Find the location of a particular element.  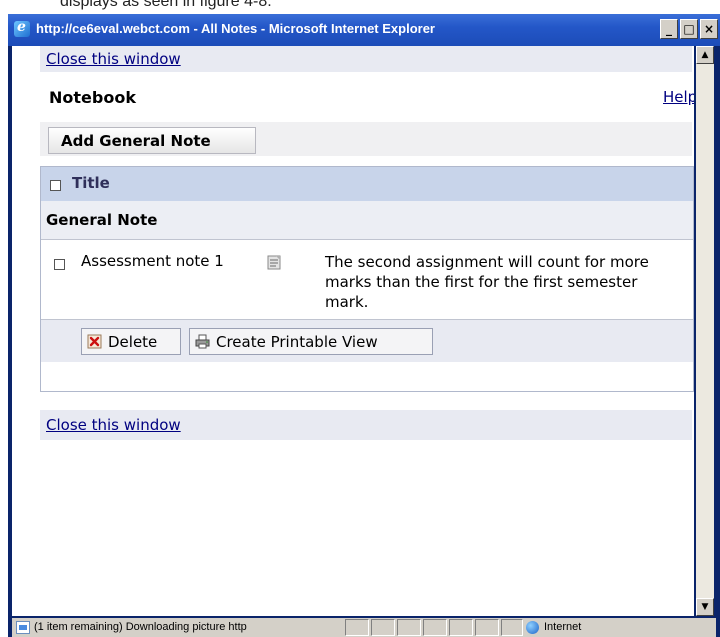

printer-icon is located at coordinates (202, 341).